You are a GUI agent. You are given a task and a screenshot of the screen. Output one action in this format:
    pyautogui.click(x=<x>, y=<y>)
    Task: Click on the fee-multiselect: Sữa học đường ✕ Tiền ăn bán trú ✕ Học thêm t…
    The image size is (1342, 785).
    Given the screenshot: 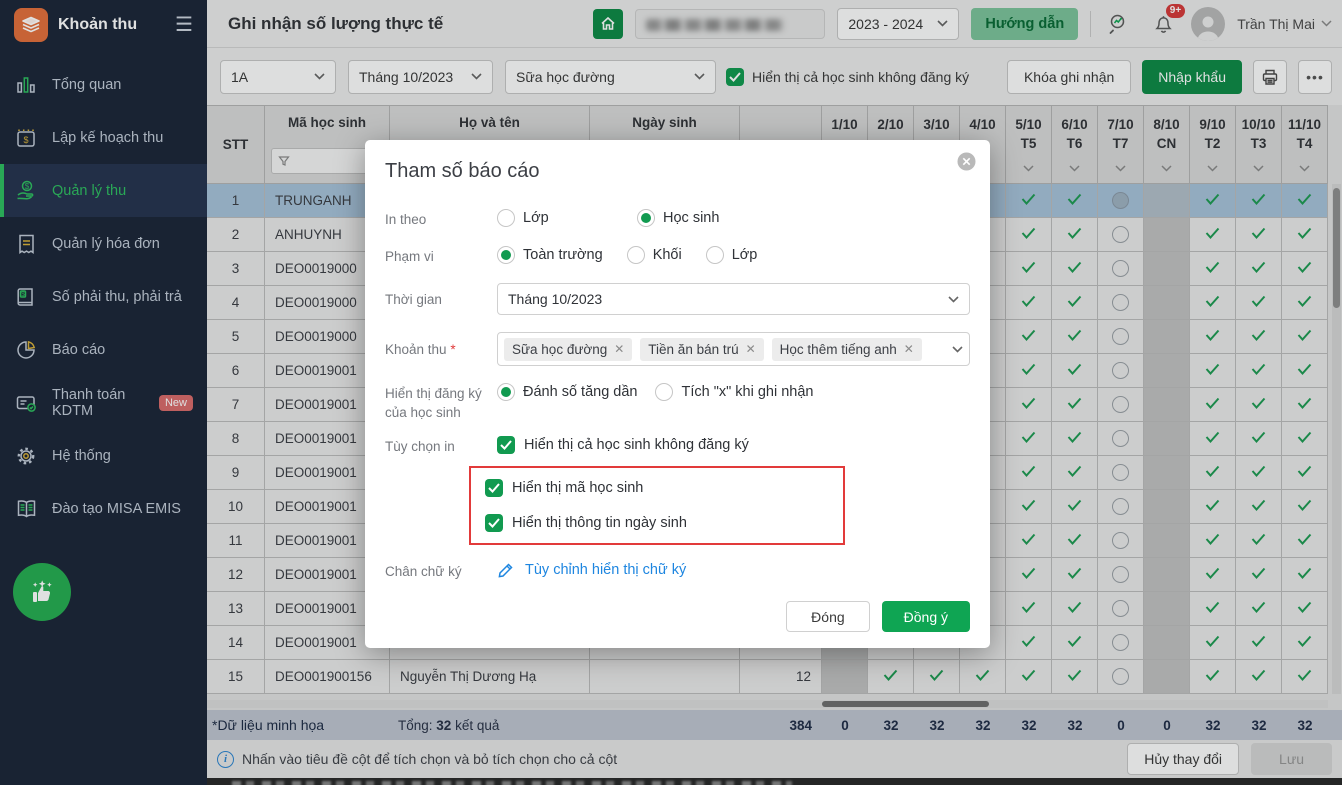 What is the action you would take?
    pyautogui.click(x=733, y=349)
    